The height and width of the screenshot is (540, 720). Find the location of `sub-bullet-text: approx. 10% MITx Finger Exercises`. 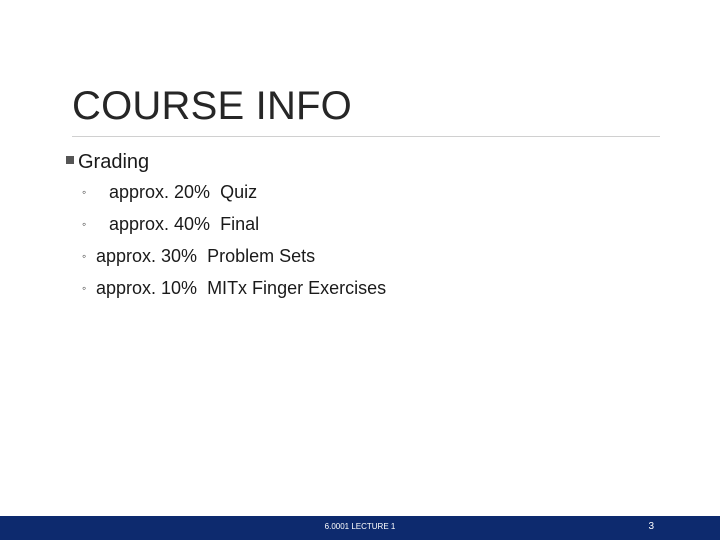

sub-bullet-text: approx. 10% MITx Finger Exercises is located at coordinates (241, 287).